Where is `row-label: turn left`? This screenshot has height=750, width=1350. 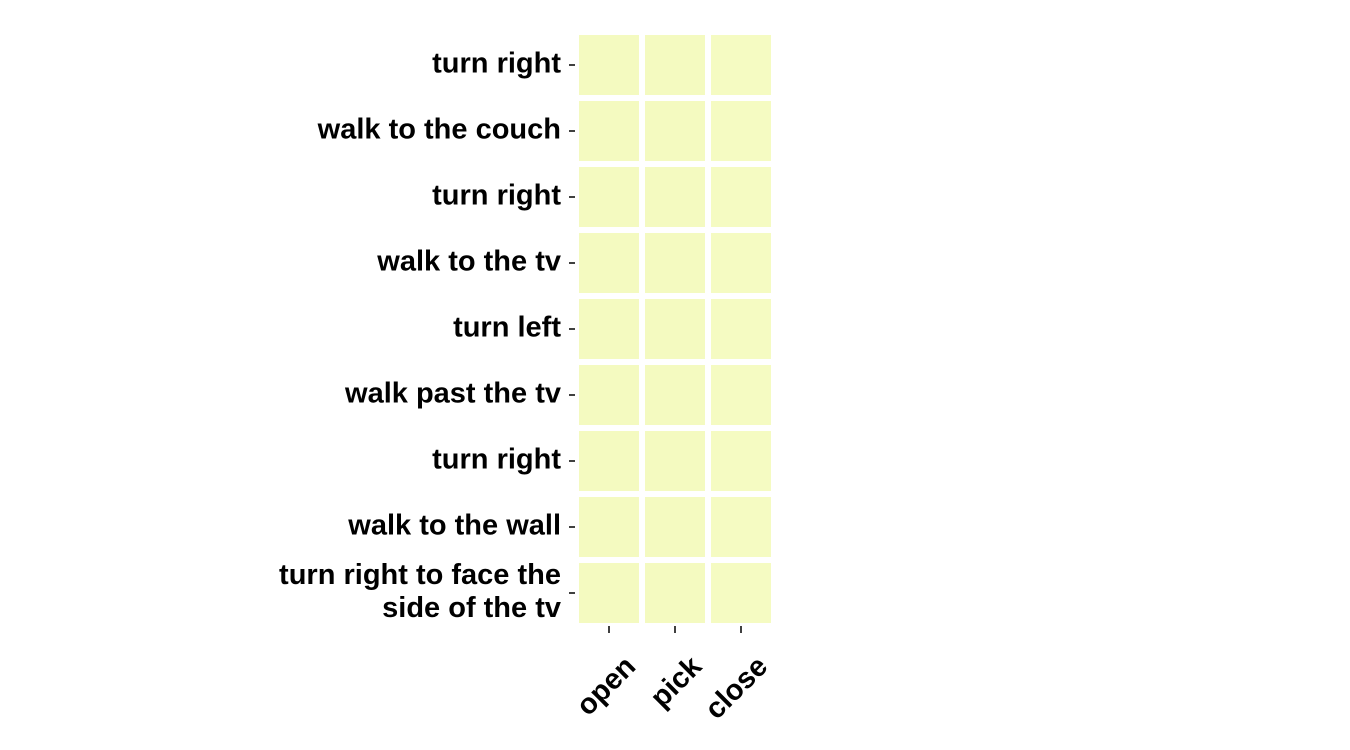 row-label: turn left is located at coordinates (507, 328).